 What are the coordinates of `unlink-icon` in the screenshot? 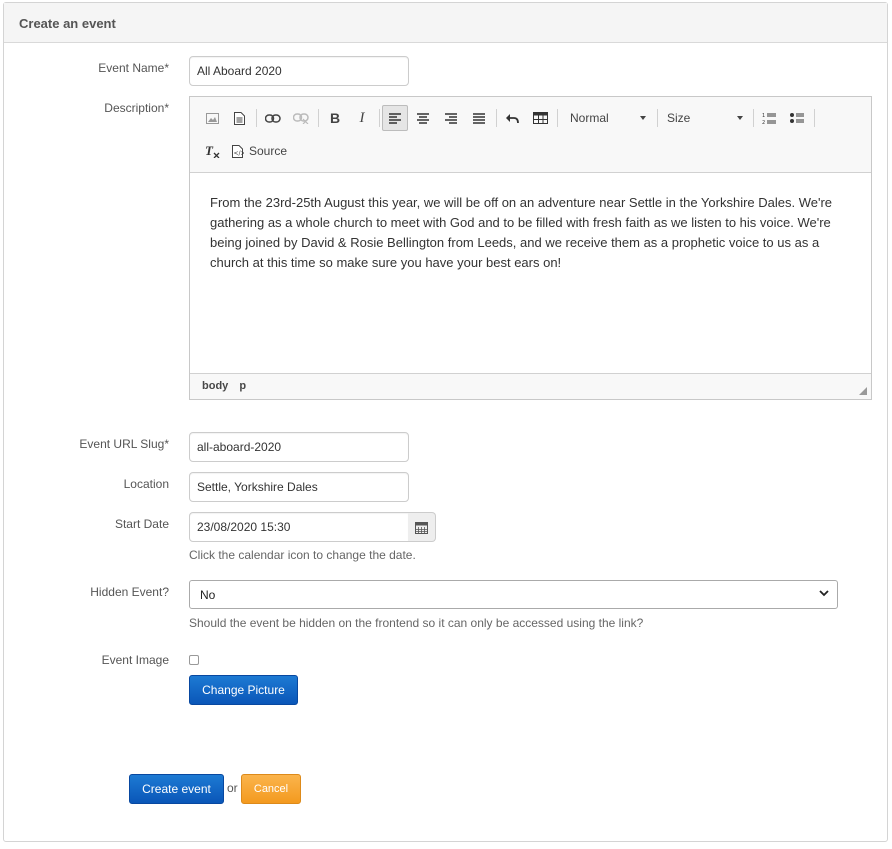 It's located at (301, 118).